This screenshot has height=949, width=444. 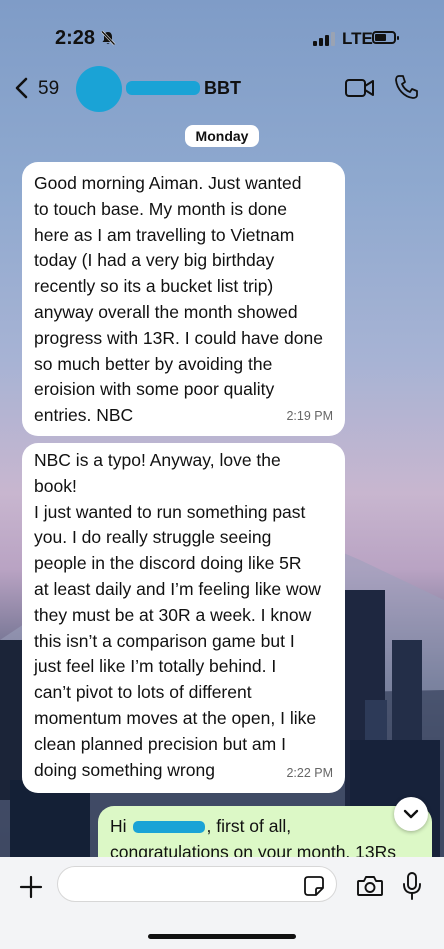 I want to click on chevron-down-icon, so click(x=411, y=814).